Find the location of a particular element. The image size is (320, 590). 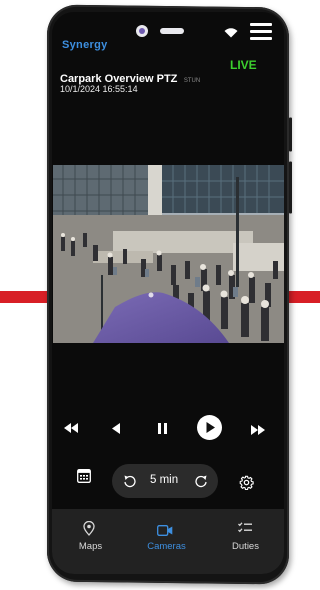

forward-interval-icon is located at coordinates (201, 481).